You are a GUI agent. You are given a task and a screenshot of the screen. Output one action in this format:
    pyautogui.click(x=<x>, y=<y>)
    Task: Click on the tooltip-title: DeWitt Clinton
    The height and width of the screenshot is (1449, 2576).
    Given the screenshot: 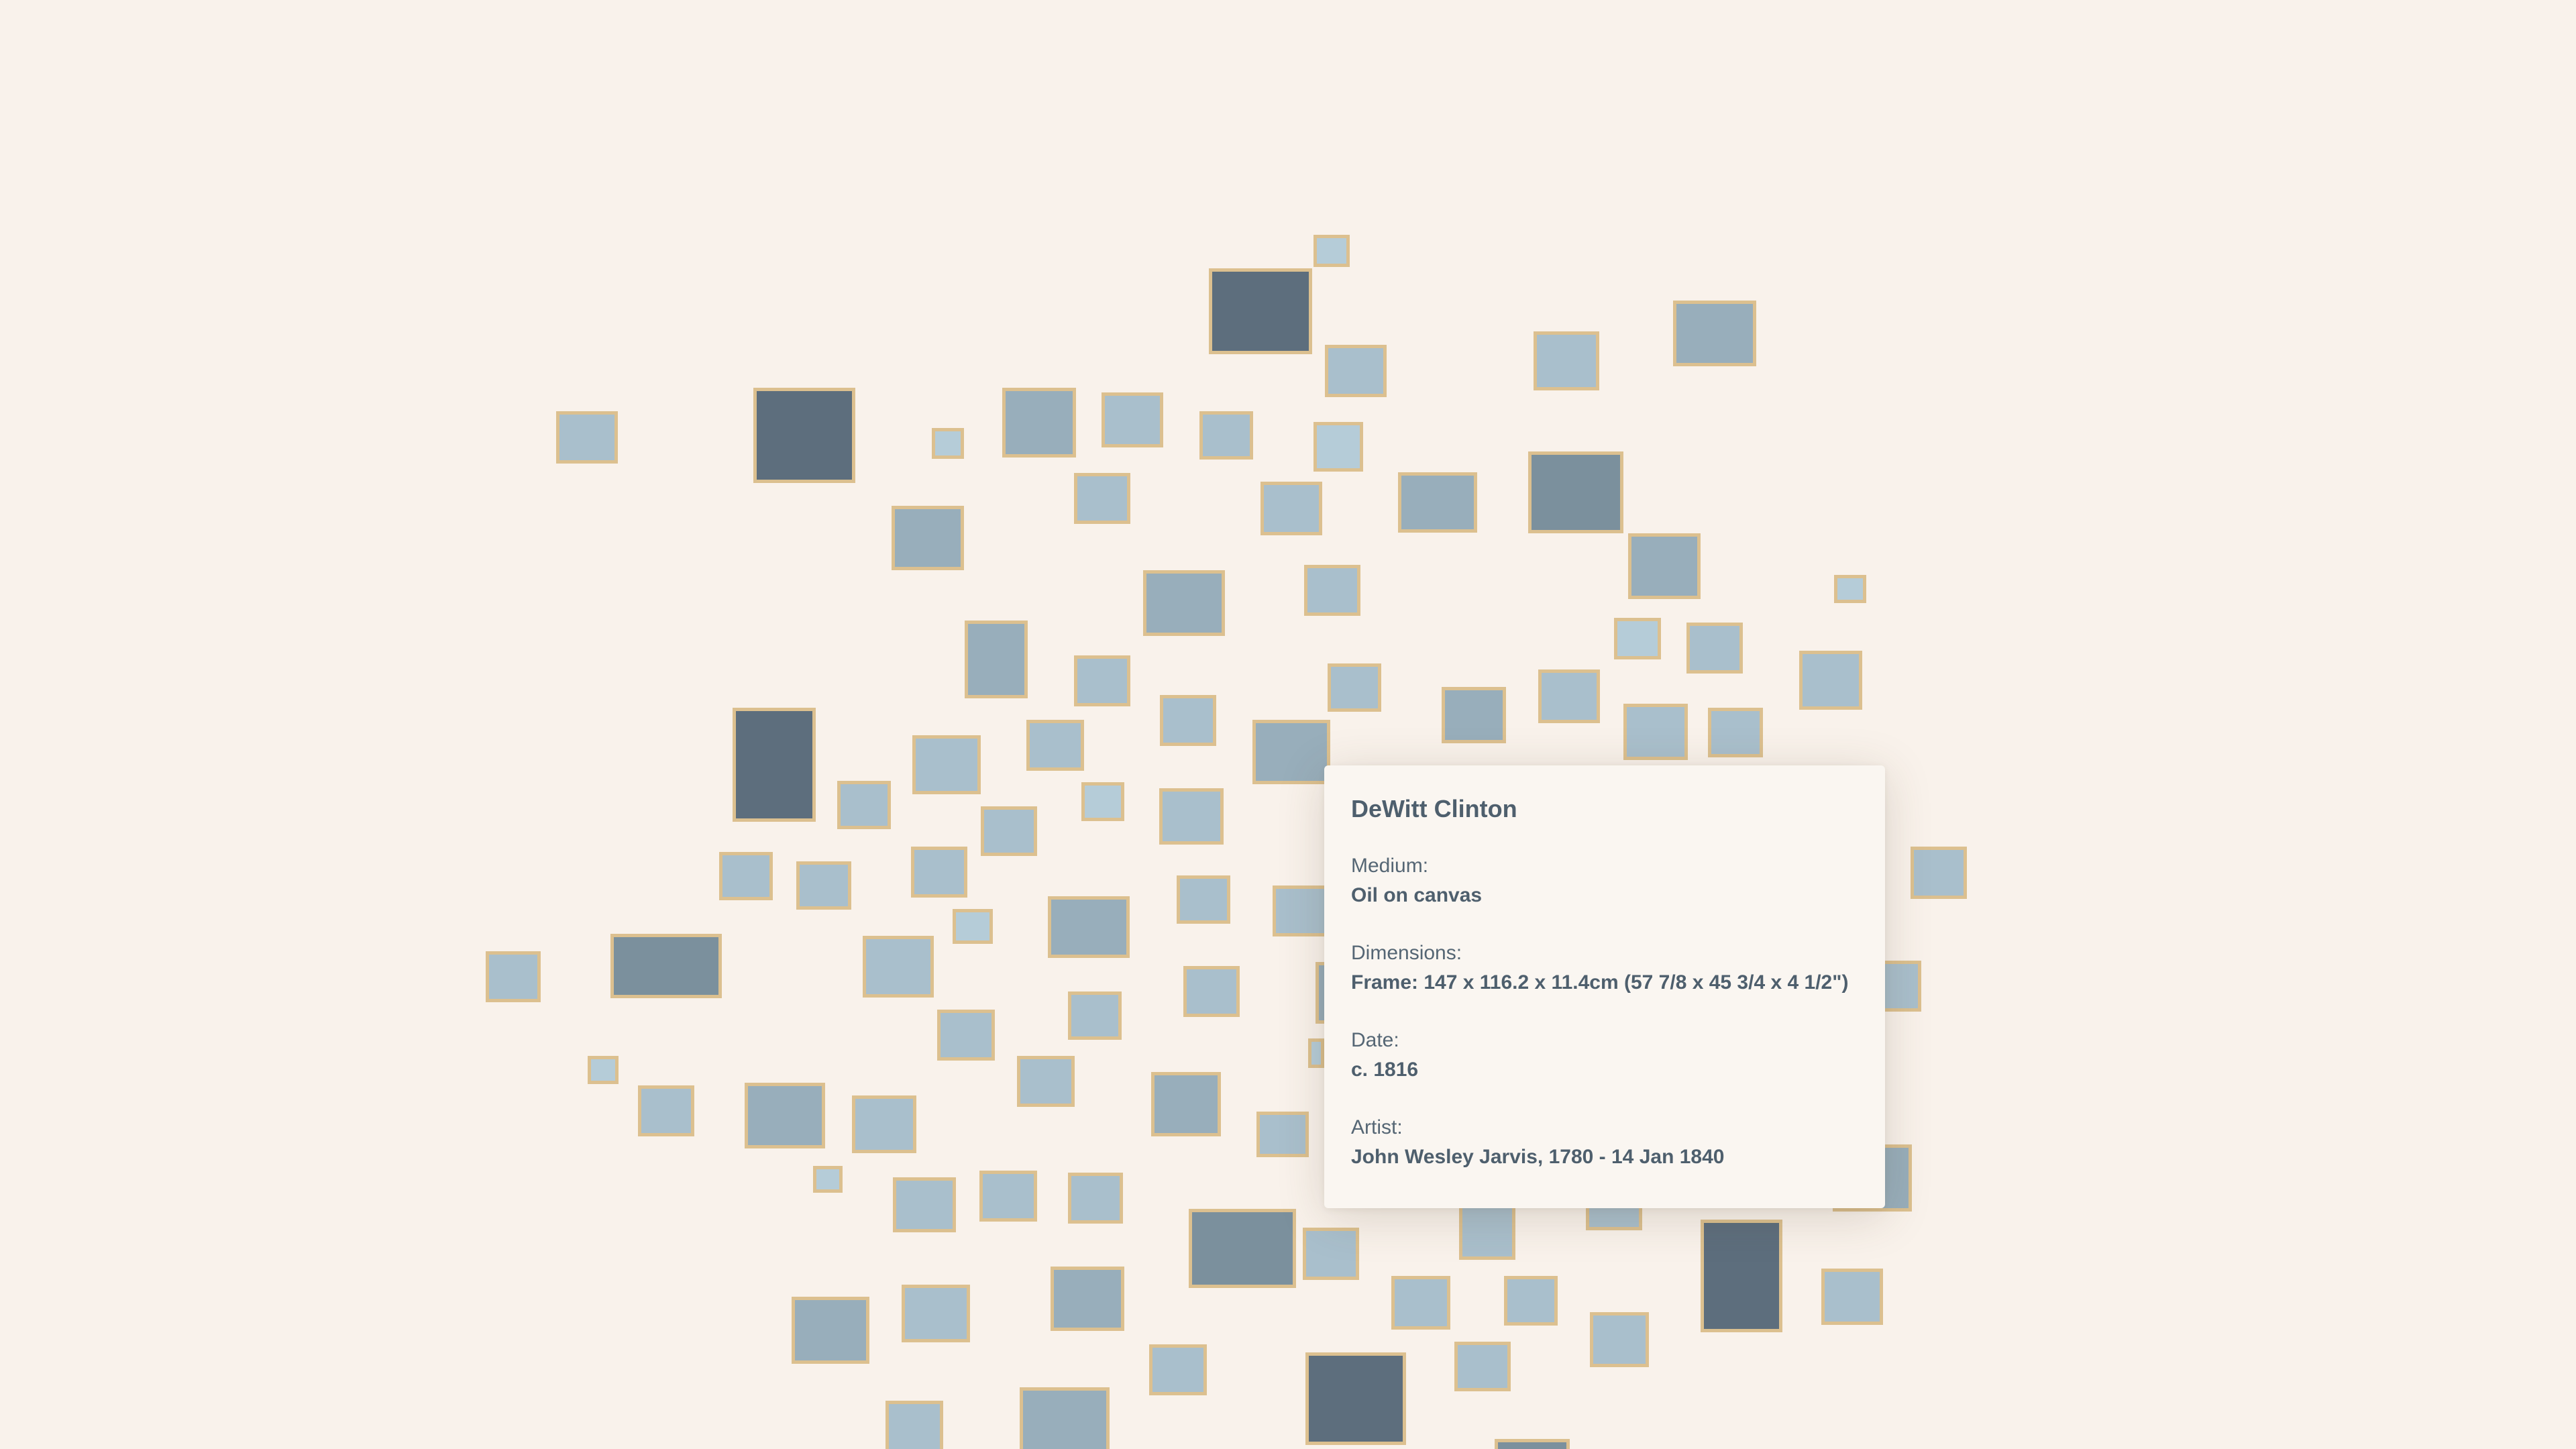 What is the action you would take?
    pyautogui.click(x=1434, y=808)
    